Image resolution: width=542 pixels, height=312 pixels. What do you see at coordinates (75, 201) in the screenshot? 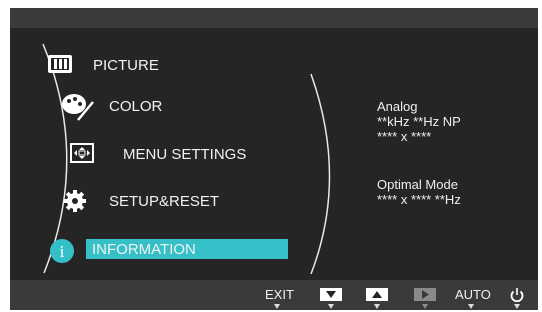
I see `gear-icon` at bounding box center [75, 201].